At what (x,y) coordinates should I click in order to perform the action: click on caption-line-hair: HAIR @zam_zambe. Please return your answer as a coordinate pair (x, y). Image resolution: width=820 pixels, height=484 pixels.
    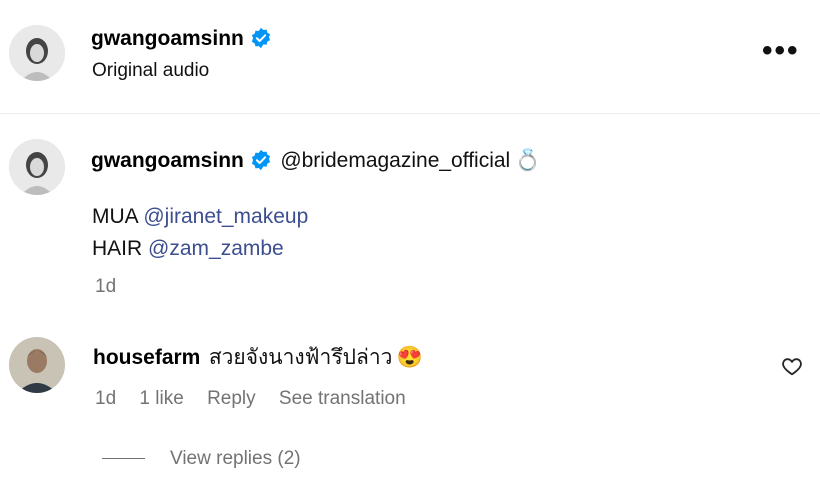
    Looking at the image, I should click on (200, 249).